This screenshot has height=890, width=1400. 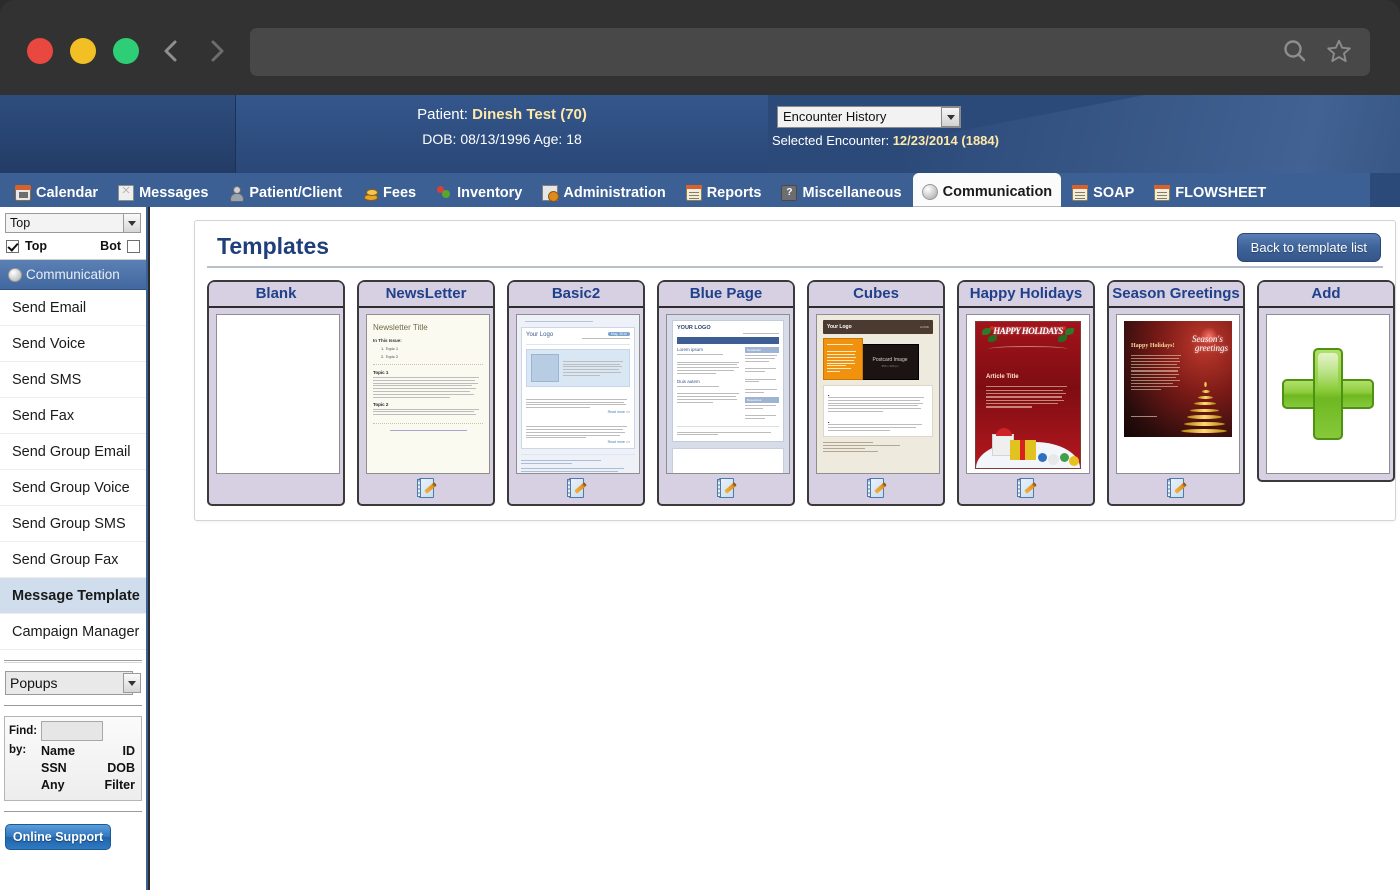 I want to click on add-template-button, so click(x=1328, y=394).